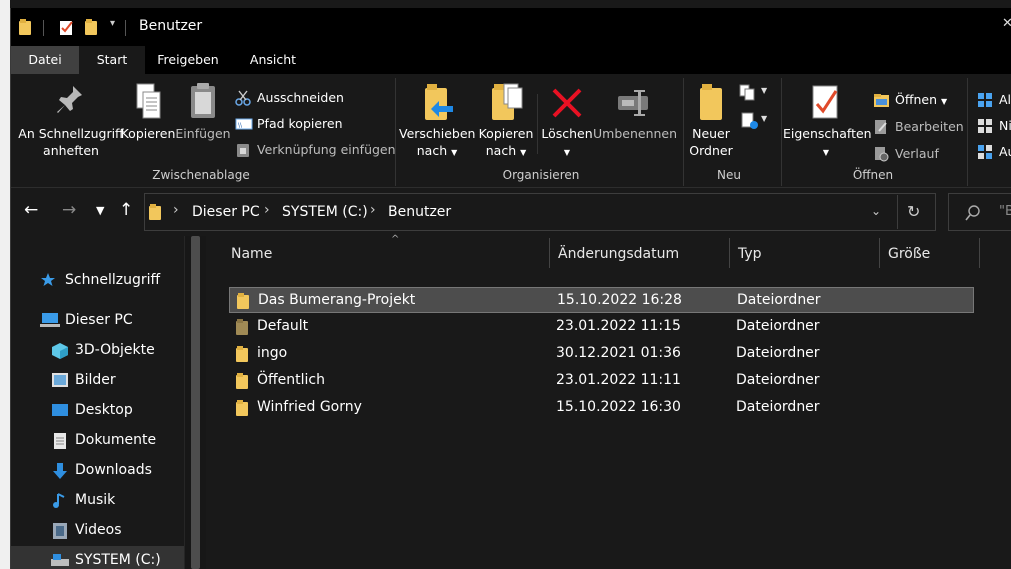  What do you see at coordinates (881, 100) in the screenshot?
I see `open-folder-icon` at bounding box center [881, 100].